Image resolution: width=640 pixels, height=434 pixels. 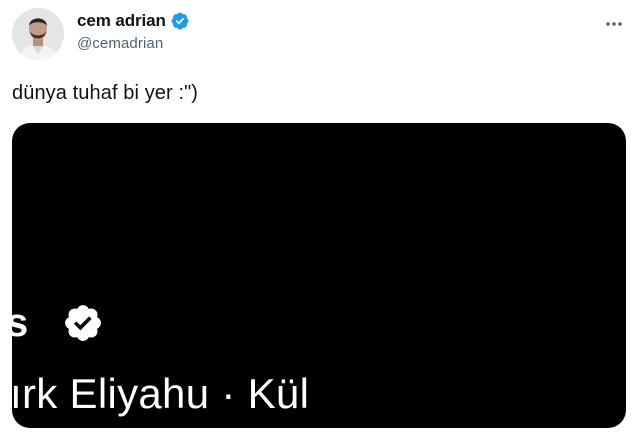 I want to click on media-caption: ırk Eliyahu · Kül, so click(x=161, y=393).